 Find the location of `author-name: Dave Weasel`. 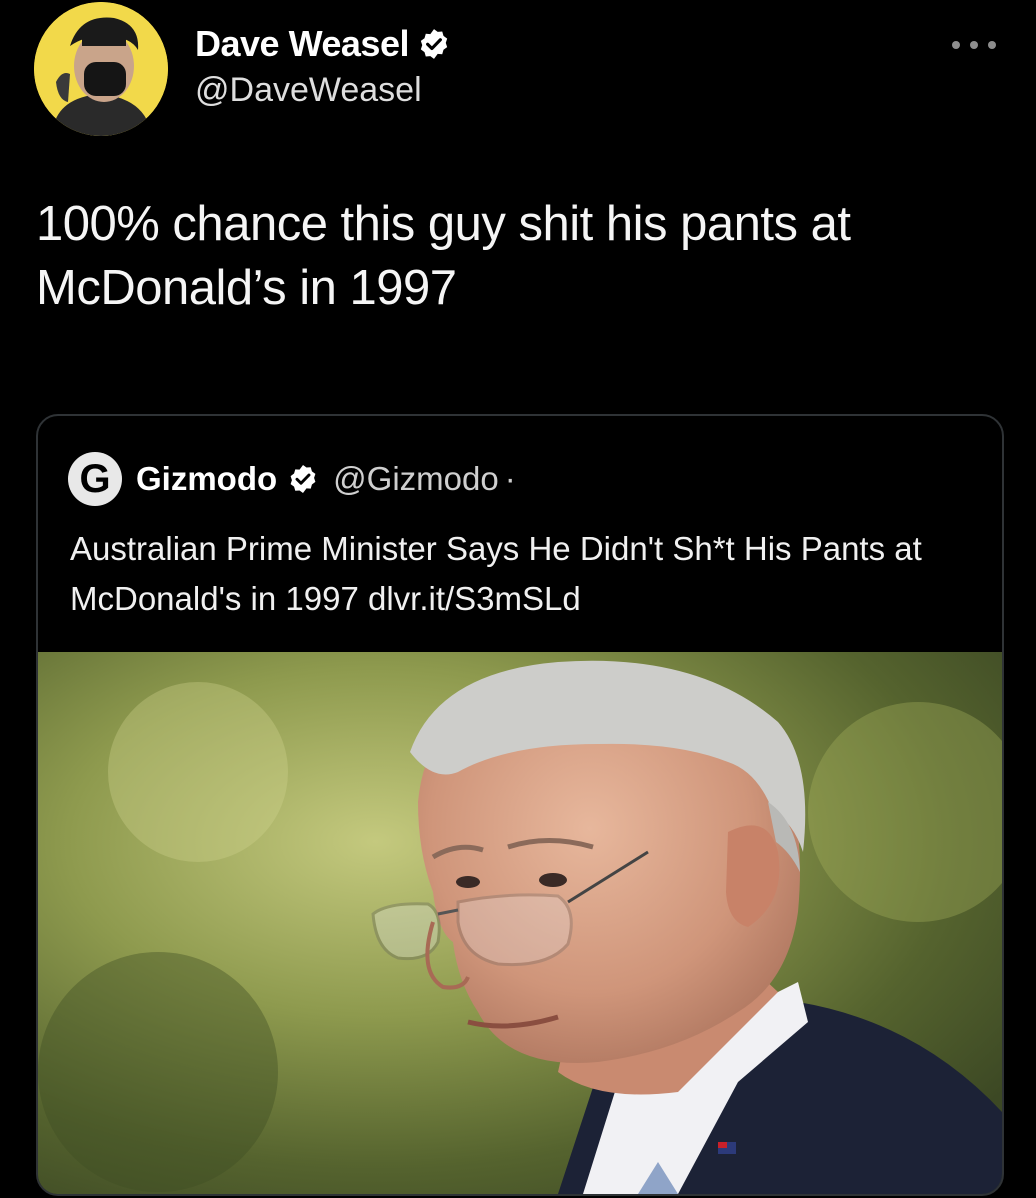

author-name: Dave Weasel is located at coordinates (302, 44).